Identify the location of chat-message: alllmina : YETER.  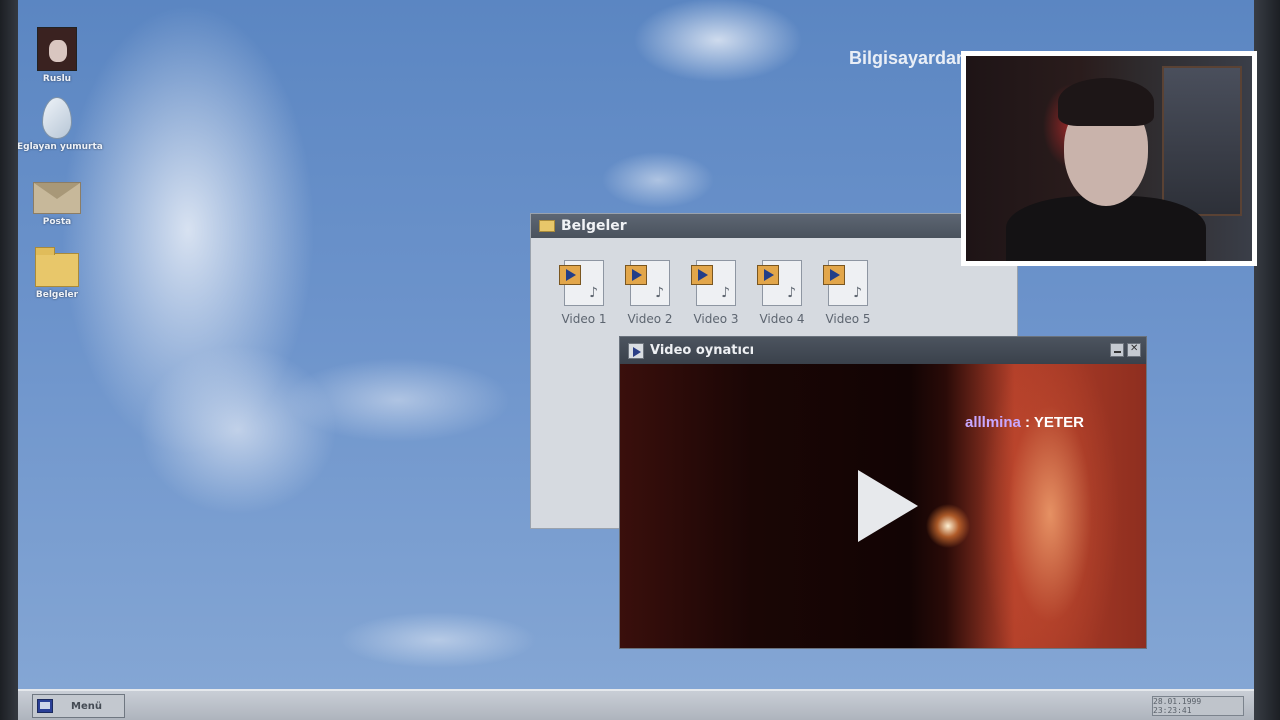
(1024, 422).